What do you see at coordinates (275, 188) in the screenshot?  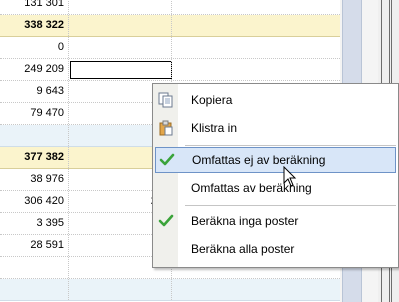 I see `menu-item-include-in-calculation: Omfattas av beräkning` at bounding box center [275, 188].